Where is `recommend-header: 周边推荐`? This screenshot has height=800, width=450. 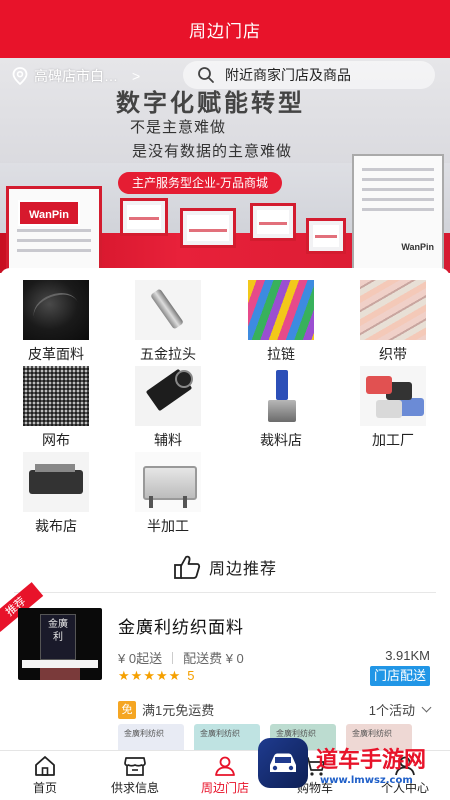 recommend-header: 周边推荐 is located at coordinates (225, 567).